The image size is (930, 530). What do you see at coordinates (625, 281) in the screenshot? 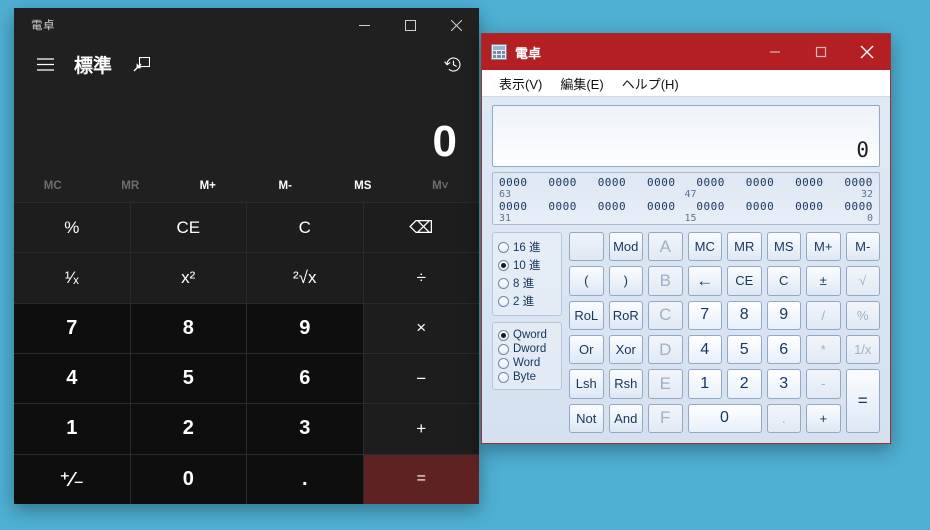
I see `key-paren-close: )` at bounding box center [625, 281].